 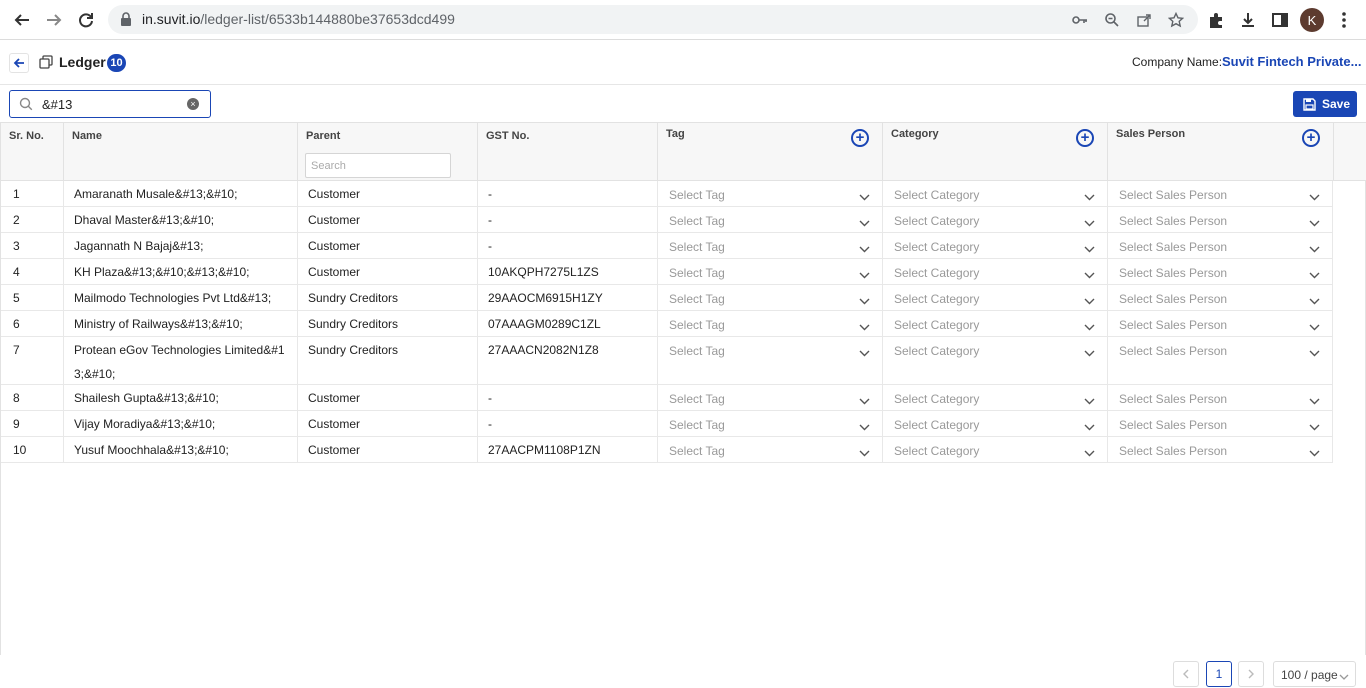 What do you see at coordinates (46, 64) in the screenshot?
I see `ledger-copy-icon` at bounding box center [46, 64].